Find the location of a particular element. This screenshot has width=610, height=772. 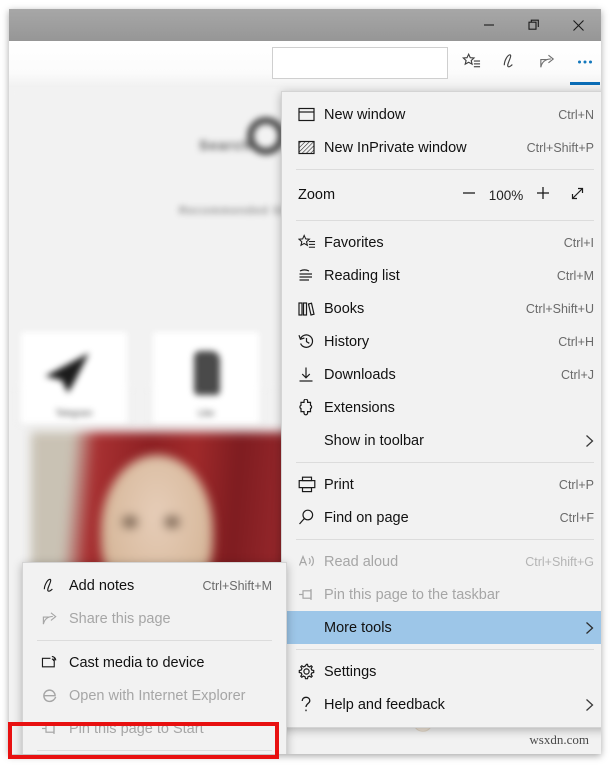

internet-explorer-icon is located at coordinates (55, 695).